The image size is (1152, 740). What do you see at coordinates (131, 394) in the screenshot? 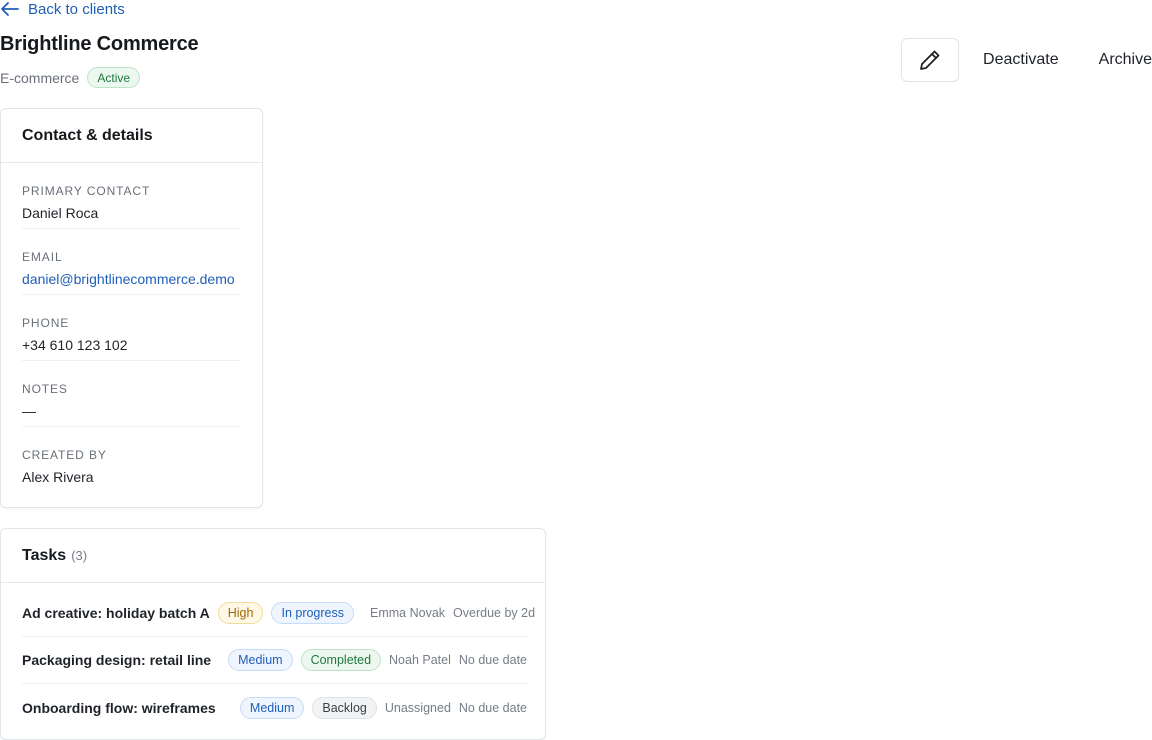
I see `field-notes: Notes —` at bounding box center [131, 394].